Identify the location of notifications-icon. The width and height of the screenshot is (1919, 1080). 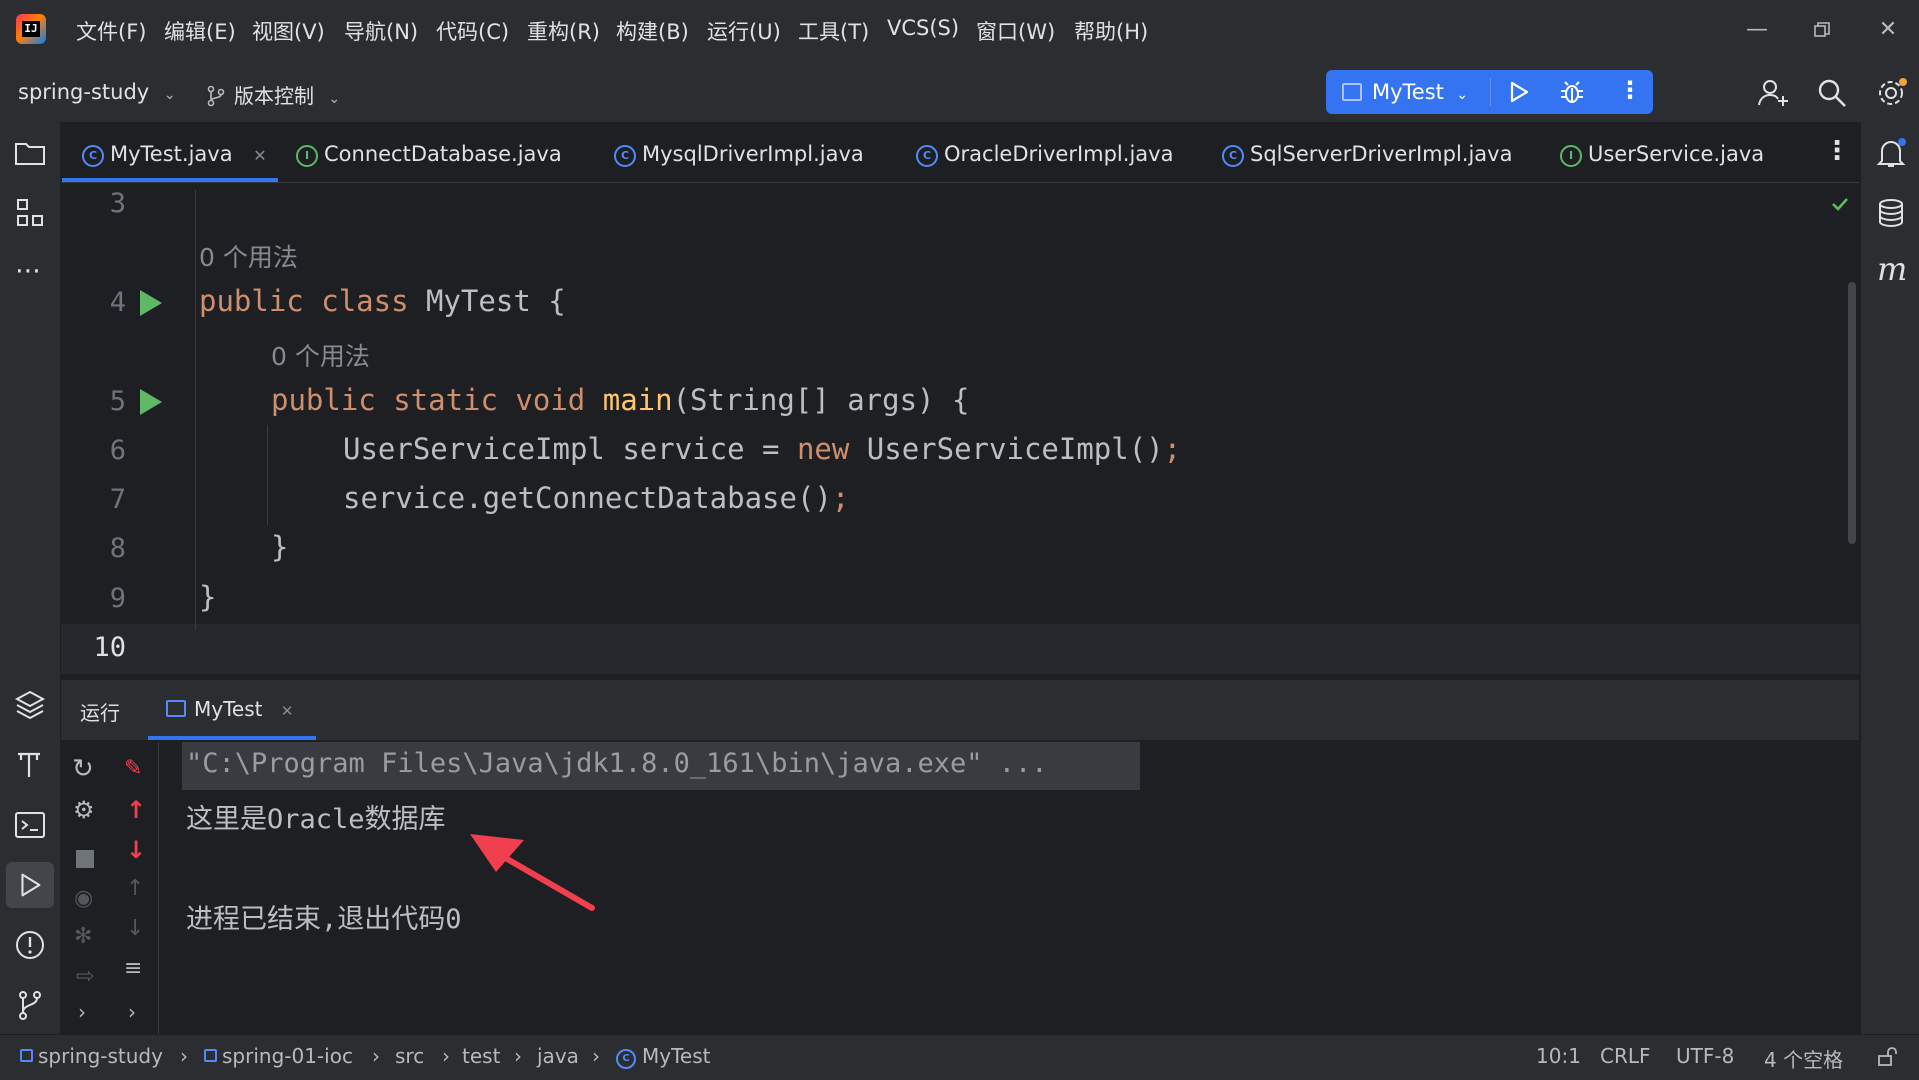
(1891, 153).